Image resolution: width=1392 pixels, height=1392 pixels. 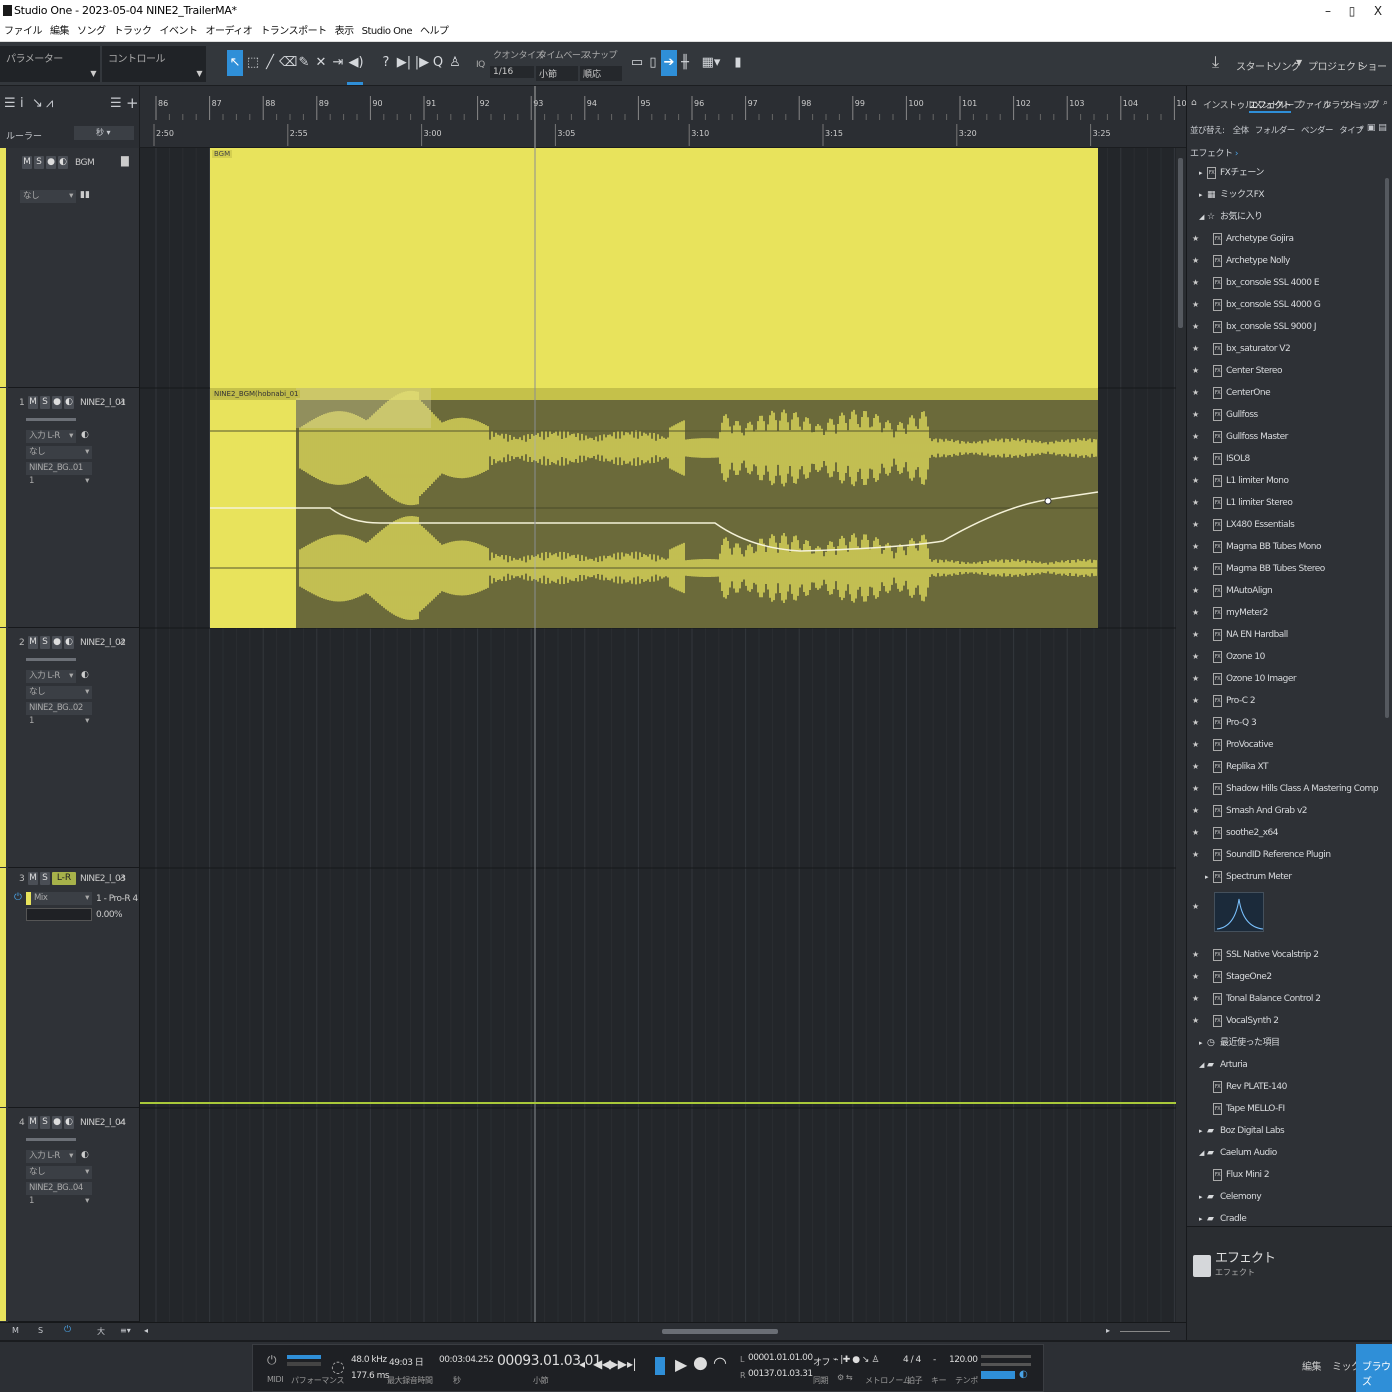 I want to click on listen-tool-icon: ◀), so click(x=356, y=63).